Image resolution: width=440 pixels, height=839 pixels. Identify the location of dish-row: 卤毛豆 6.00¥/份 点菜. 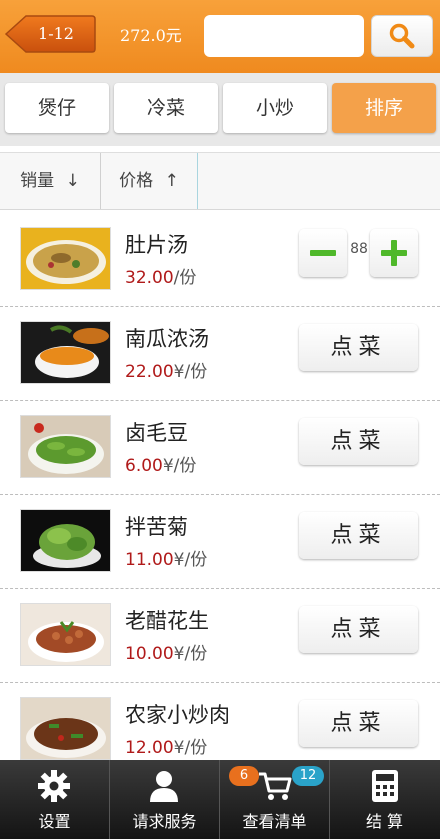
(220, 448).